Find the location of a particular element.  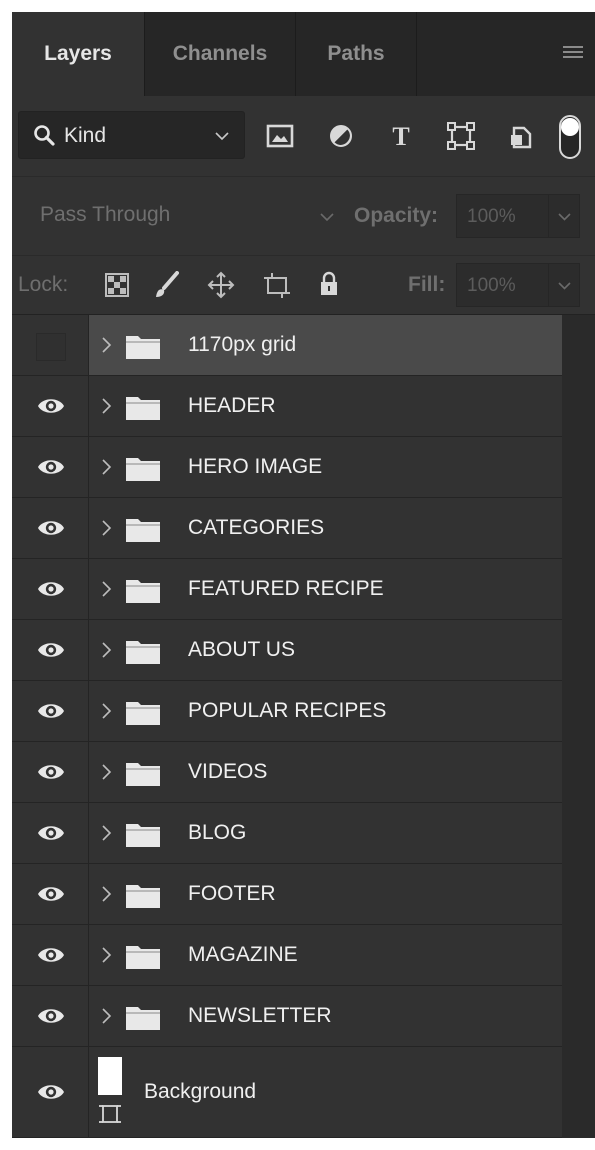

panel-tab-bar: Layers Channels Paths is located at coordinates (303, 54).